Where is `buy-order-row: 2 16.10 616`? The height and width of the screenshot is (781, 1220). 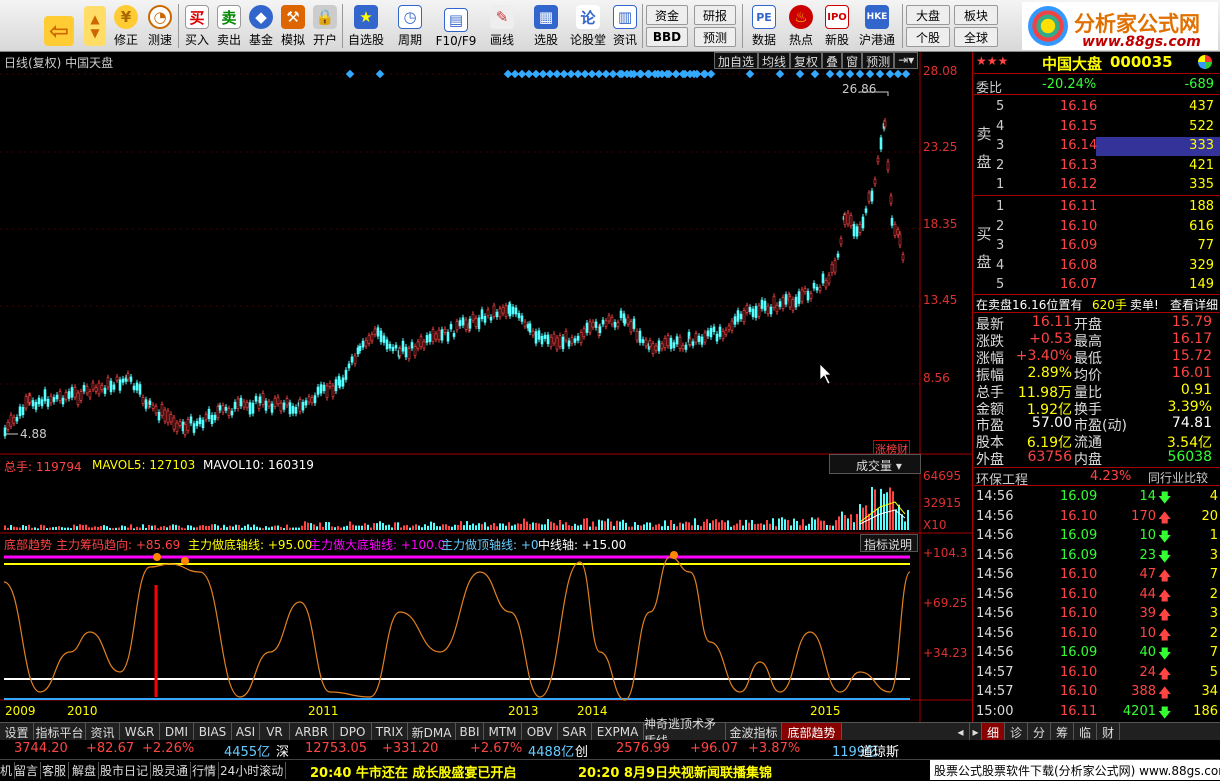
buy-order-row: 2 16.10 616 is located at coordinates (1097, 227).